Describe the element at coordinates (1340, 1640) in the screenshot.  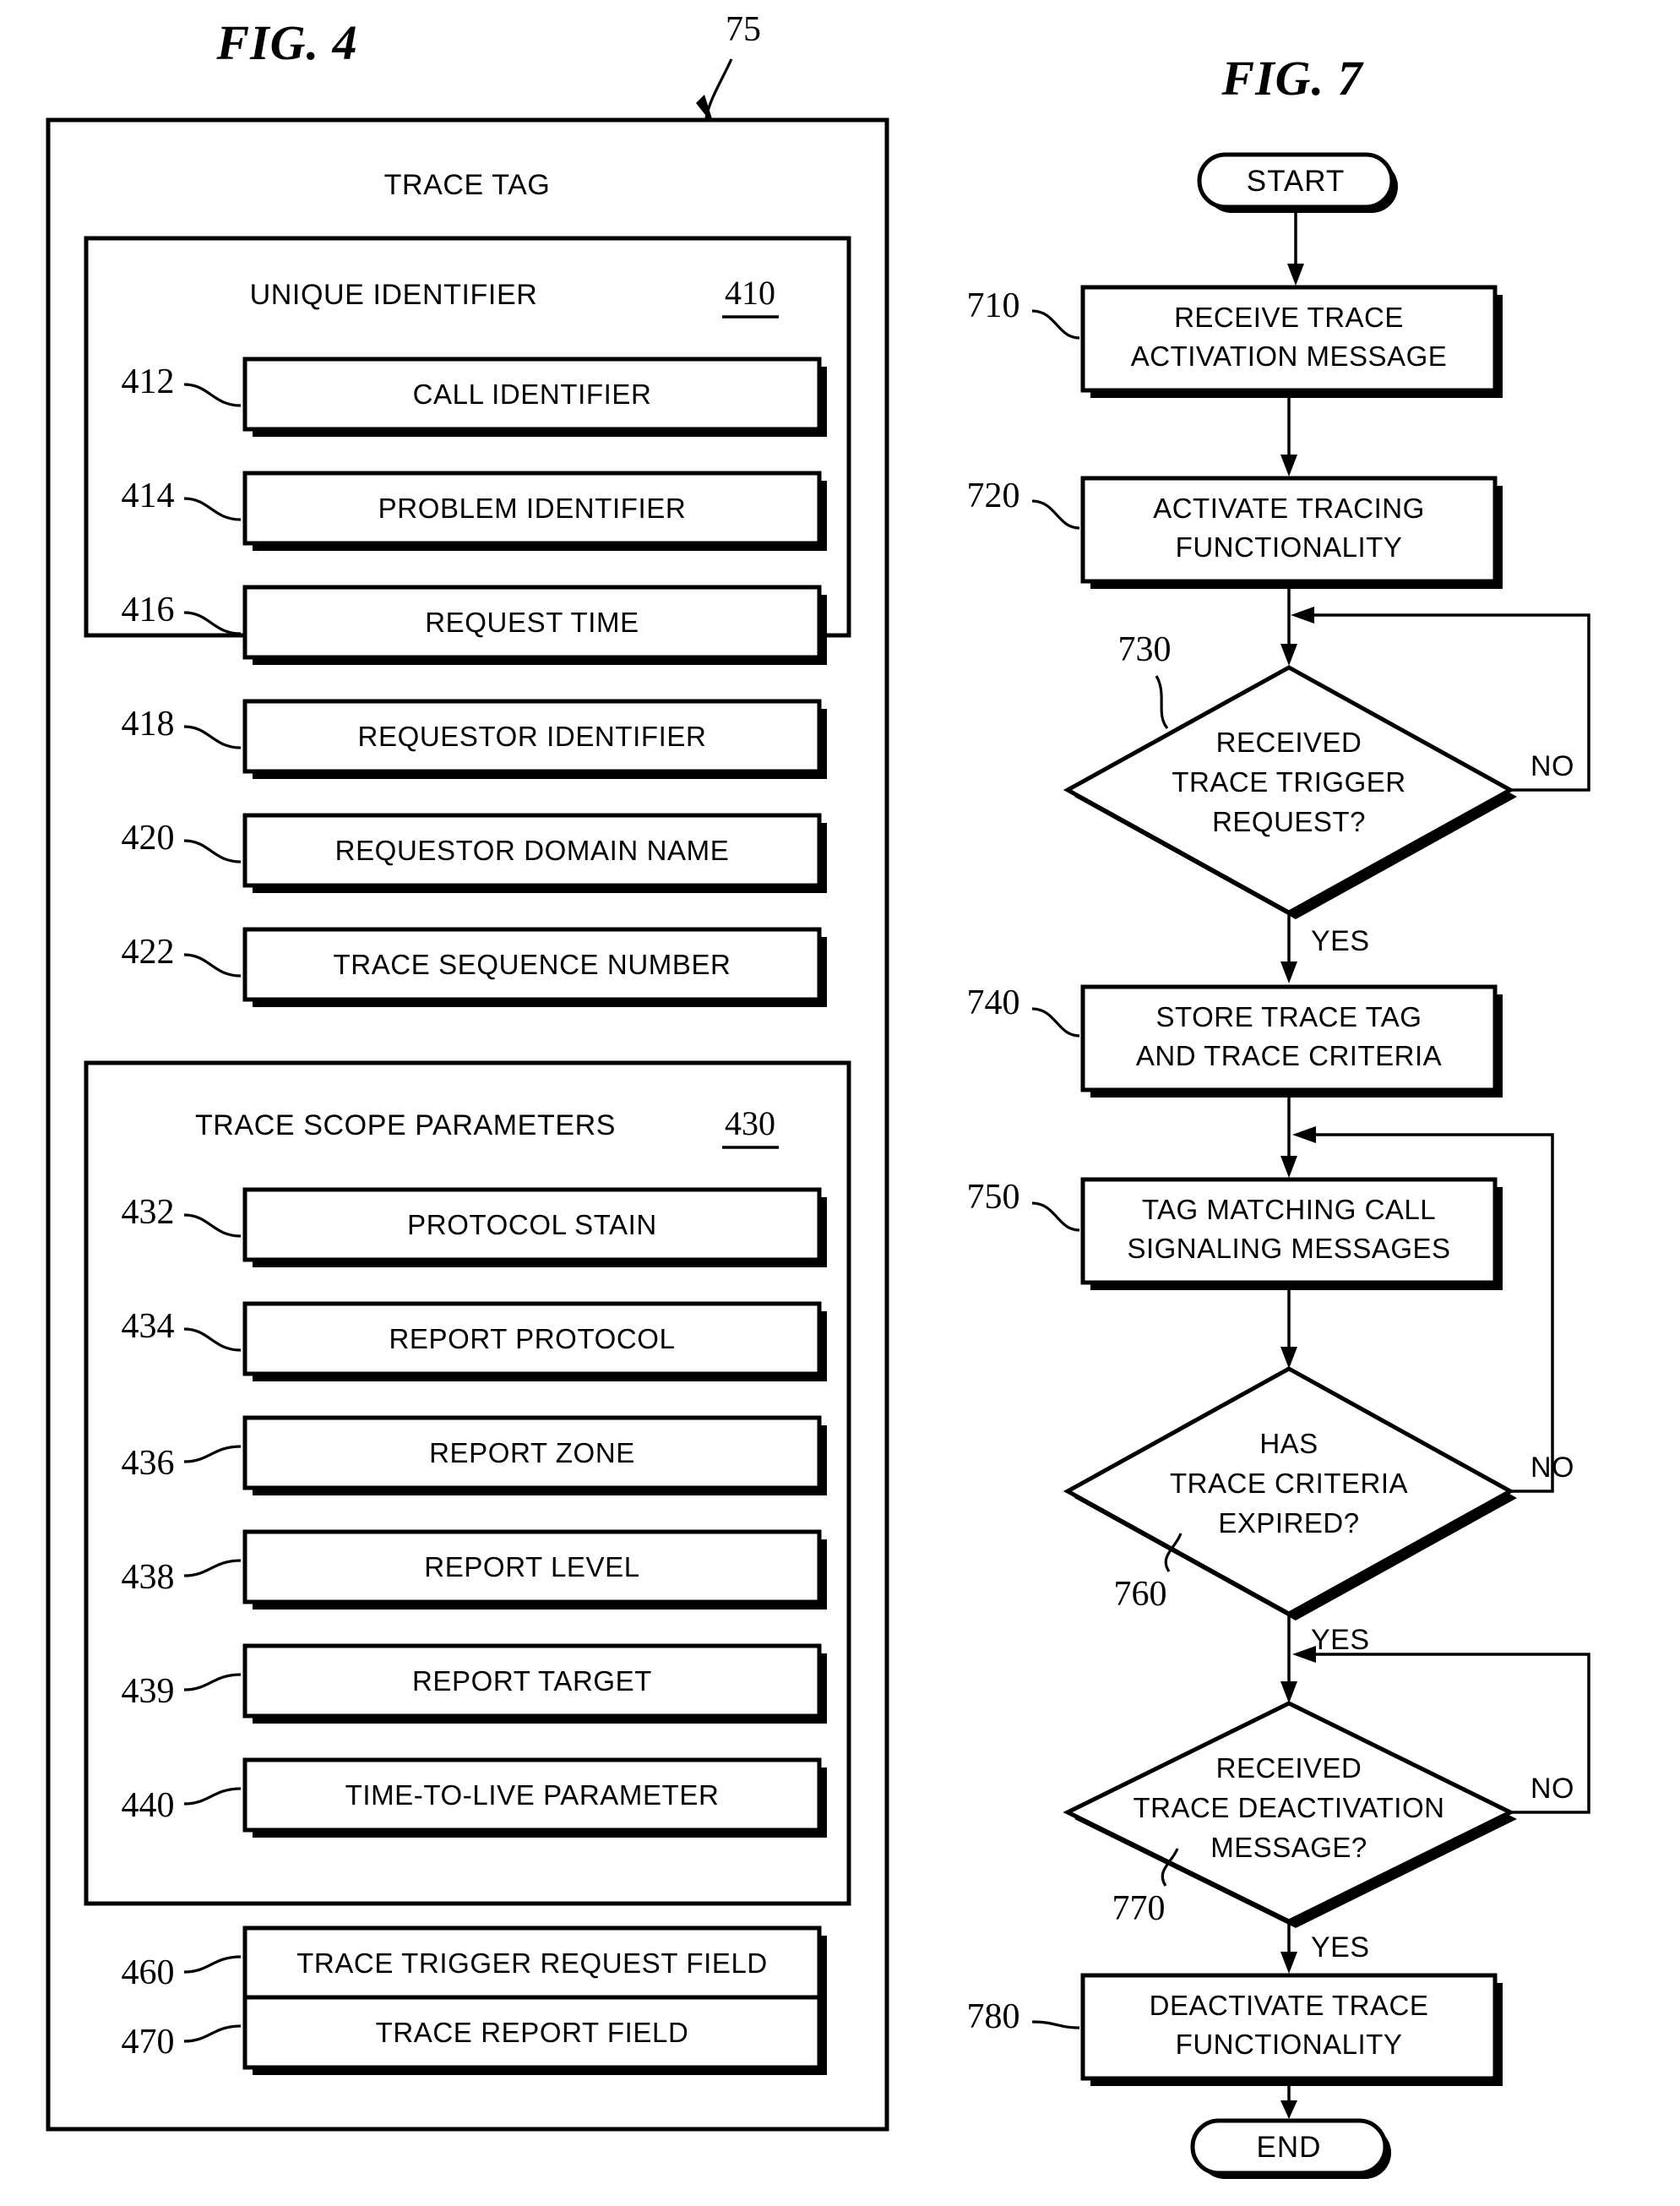
I see `node-760-yes-label: YES` at that location.